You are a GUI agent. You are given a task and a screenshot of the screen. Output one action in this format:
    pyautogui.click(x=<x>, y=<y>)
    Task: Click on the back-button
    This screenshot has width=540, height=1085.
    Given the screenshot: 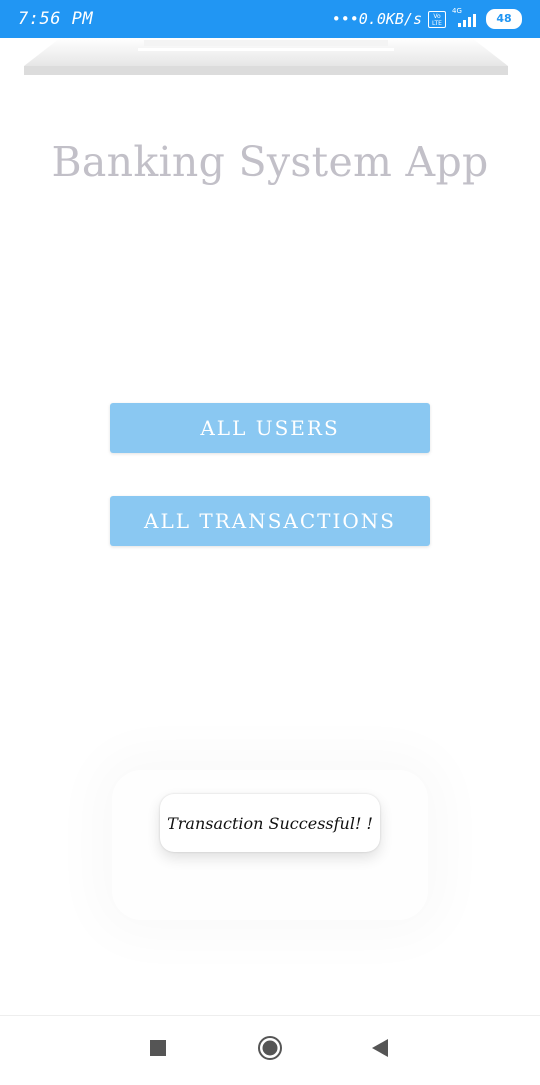 What is the action you would take?
    pyautogui.click(x=380, y=1048)
    